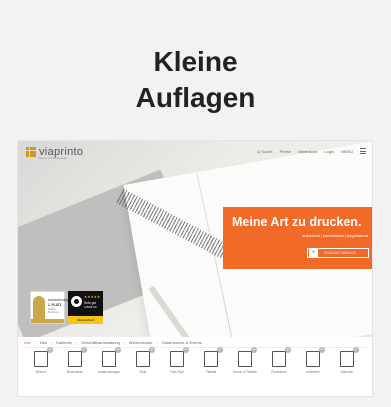 The width and height of the screenshot is (391, 407). Describe the element at coordinates (53, 158) in the screenshot. I see `logo-tagline: Meine Art zu drucken` at that location.